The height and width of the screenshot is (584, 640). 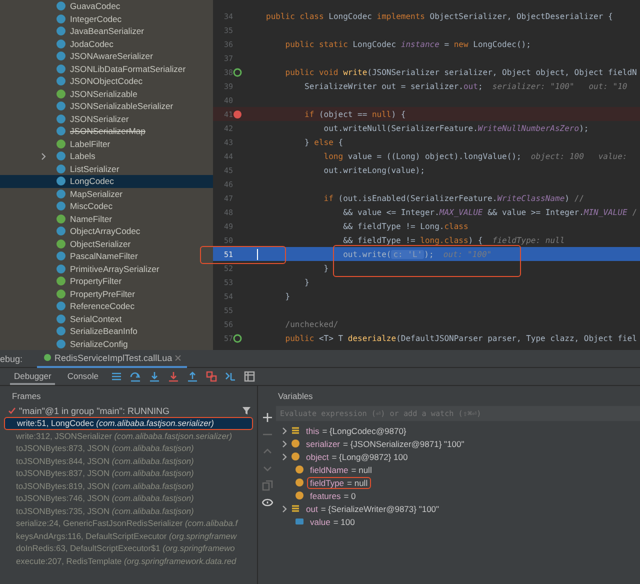 I want to click on code-line: && fieldType != long.class) { fieldType: null, so click(x=454, y=240).